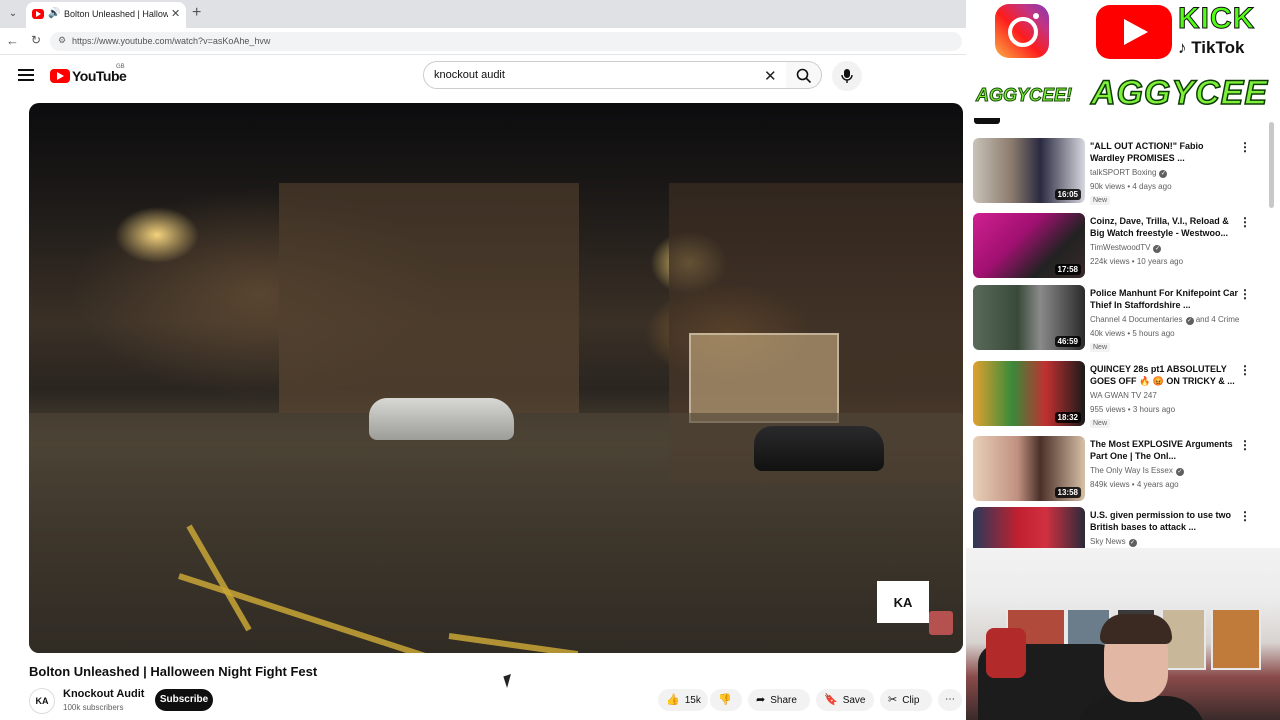 This screenshot has width=1280, height=720. I want to click on tiktok-logo-text: ♪ TikTok, so click(1211, 48).